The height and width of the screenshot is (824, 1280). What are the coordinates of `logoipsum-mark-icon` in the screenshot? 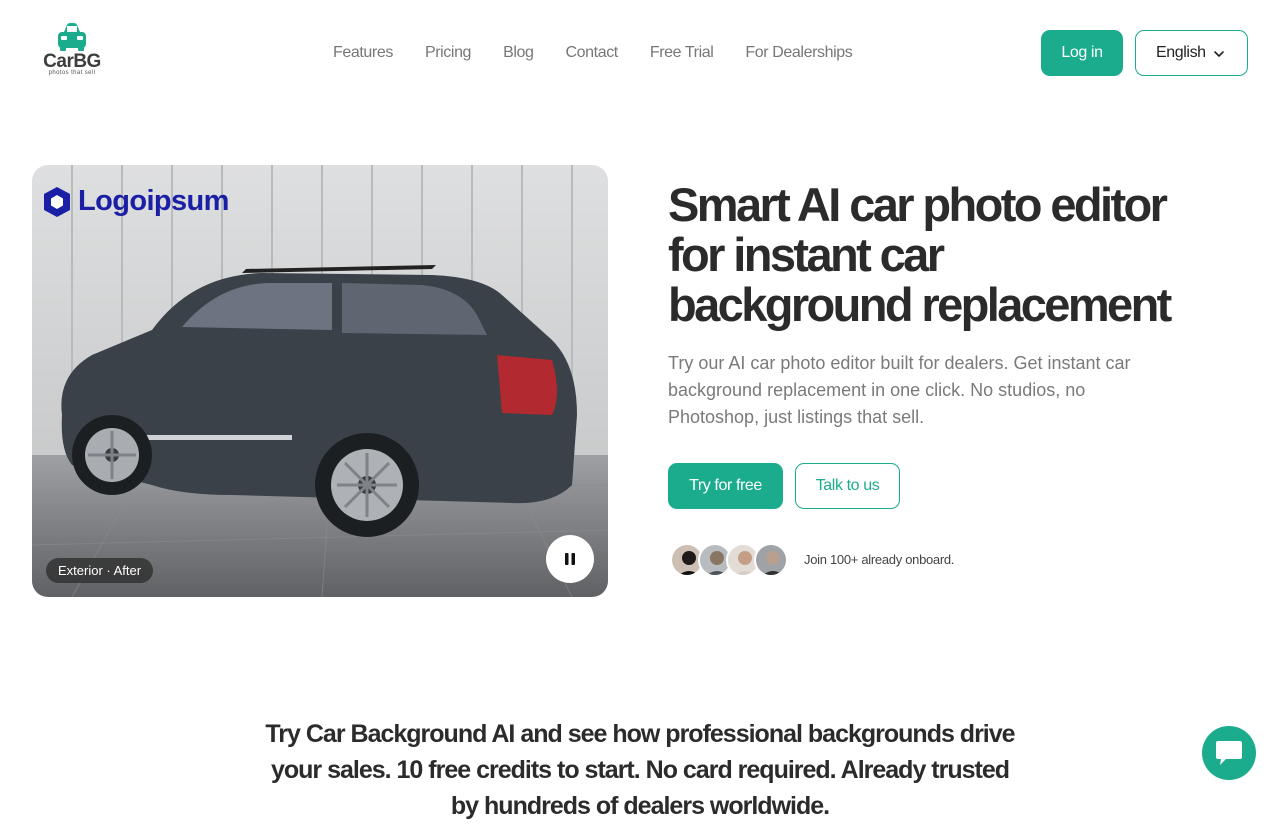 It's located at (57, 201).